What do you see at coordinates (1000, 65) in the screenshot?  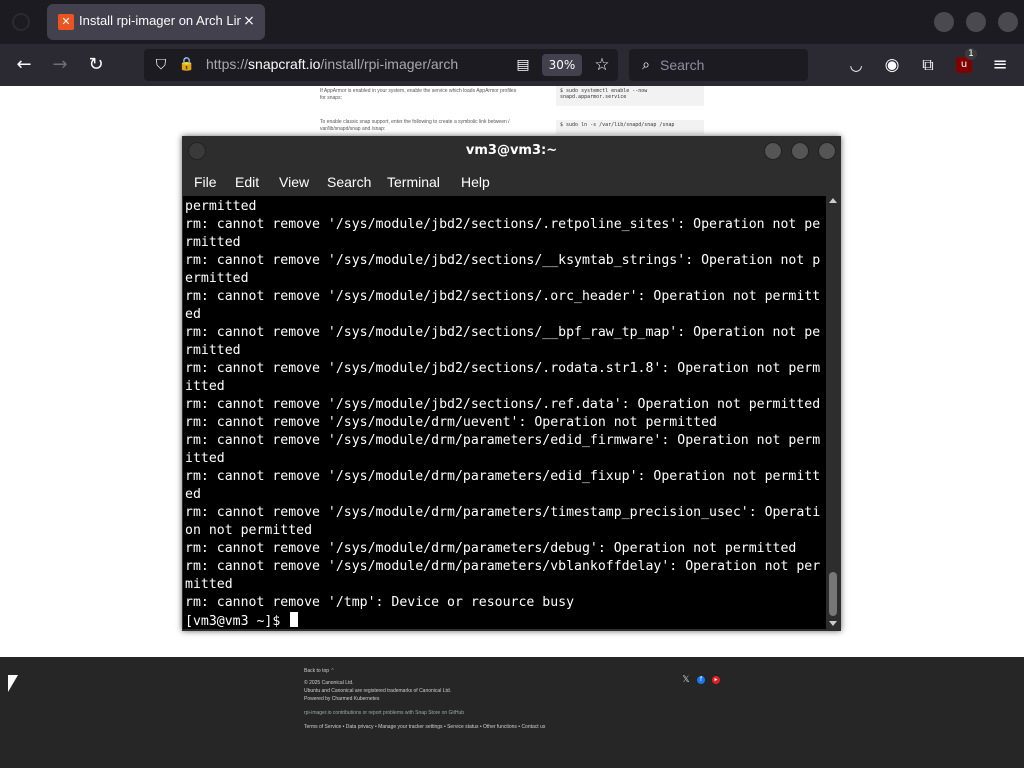 I see `menu-hamburger-icon: ≡` at bounding box center [1000, 65].